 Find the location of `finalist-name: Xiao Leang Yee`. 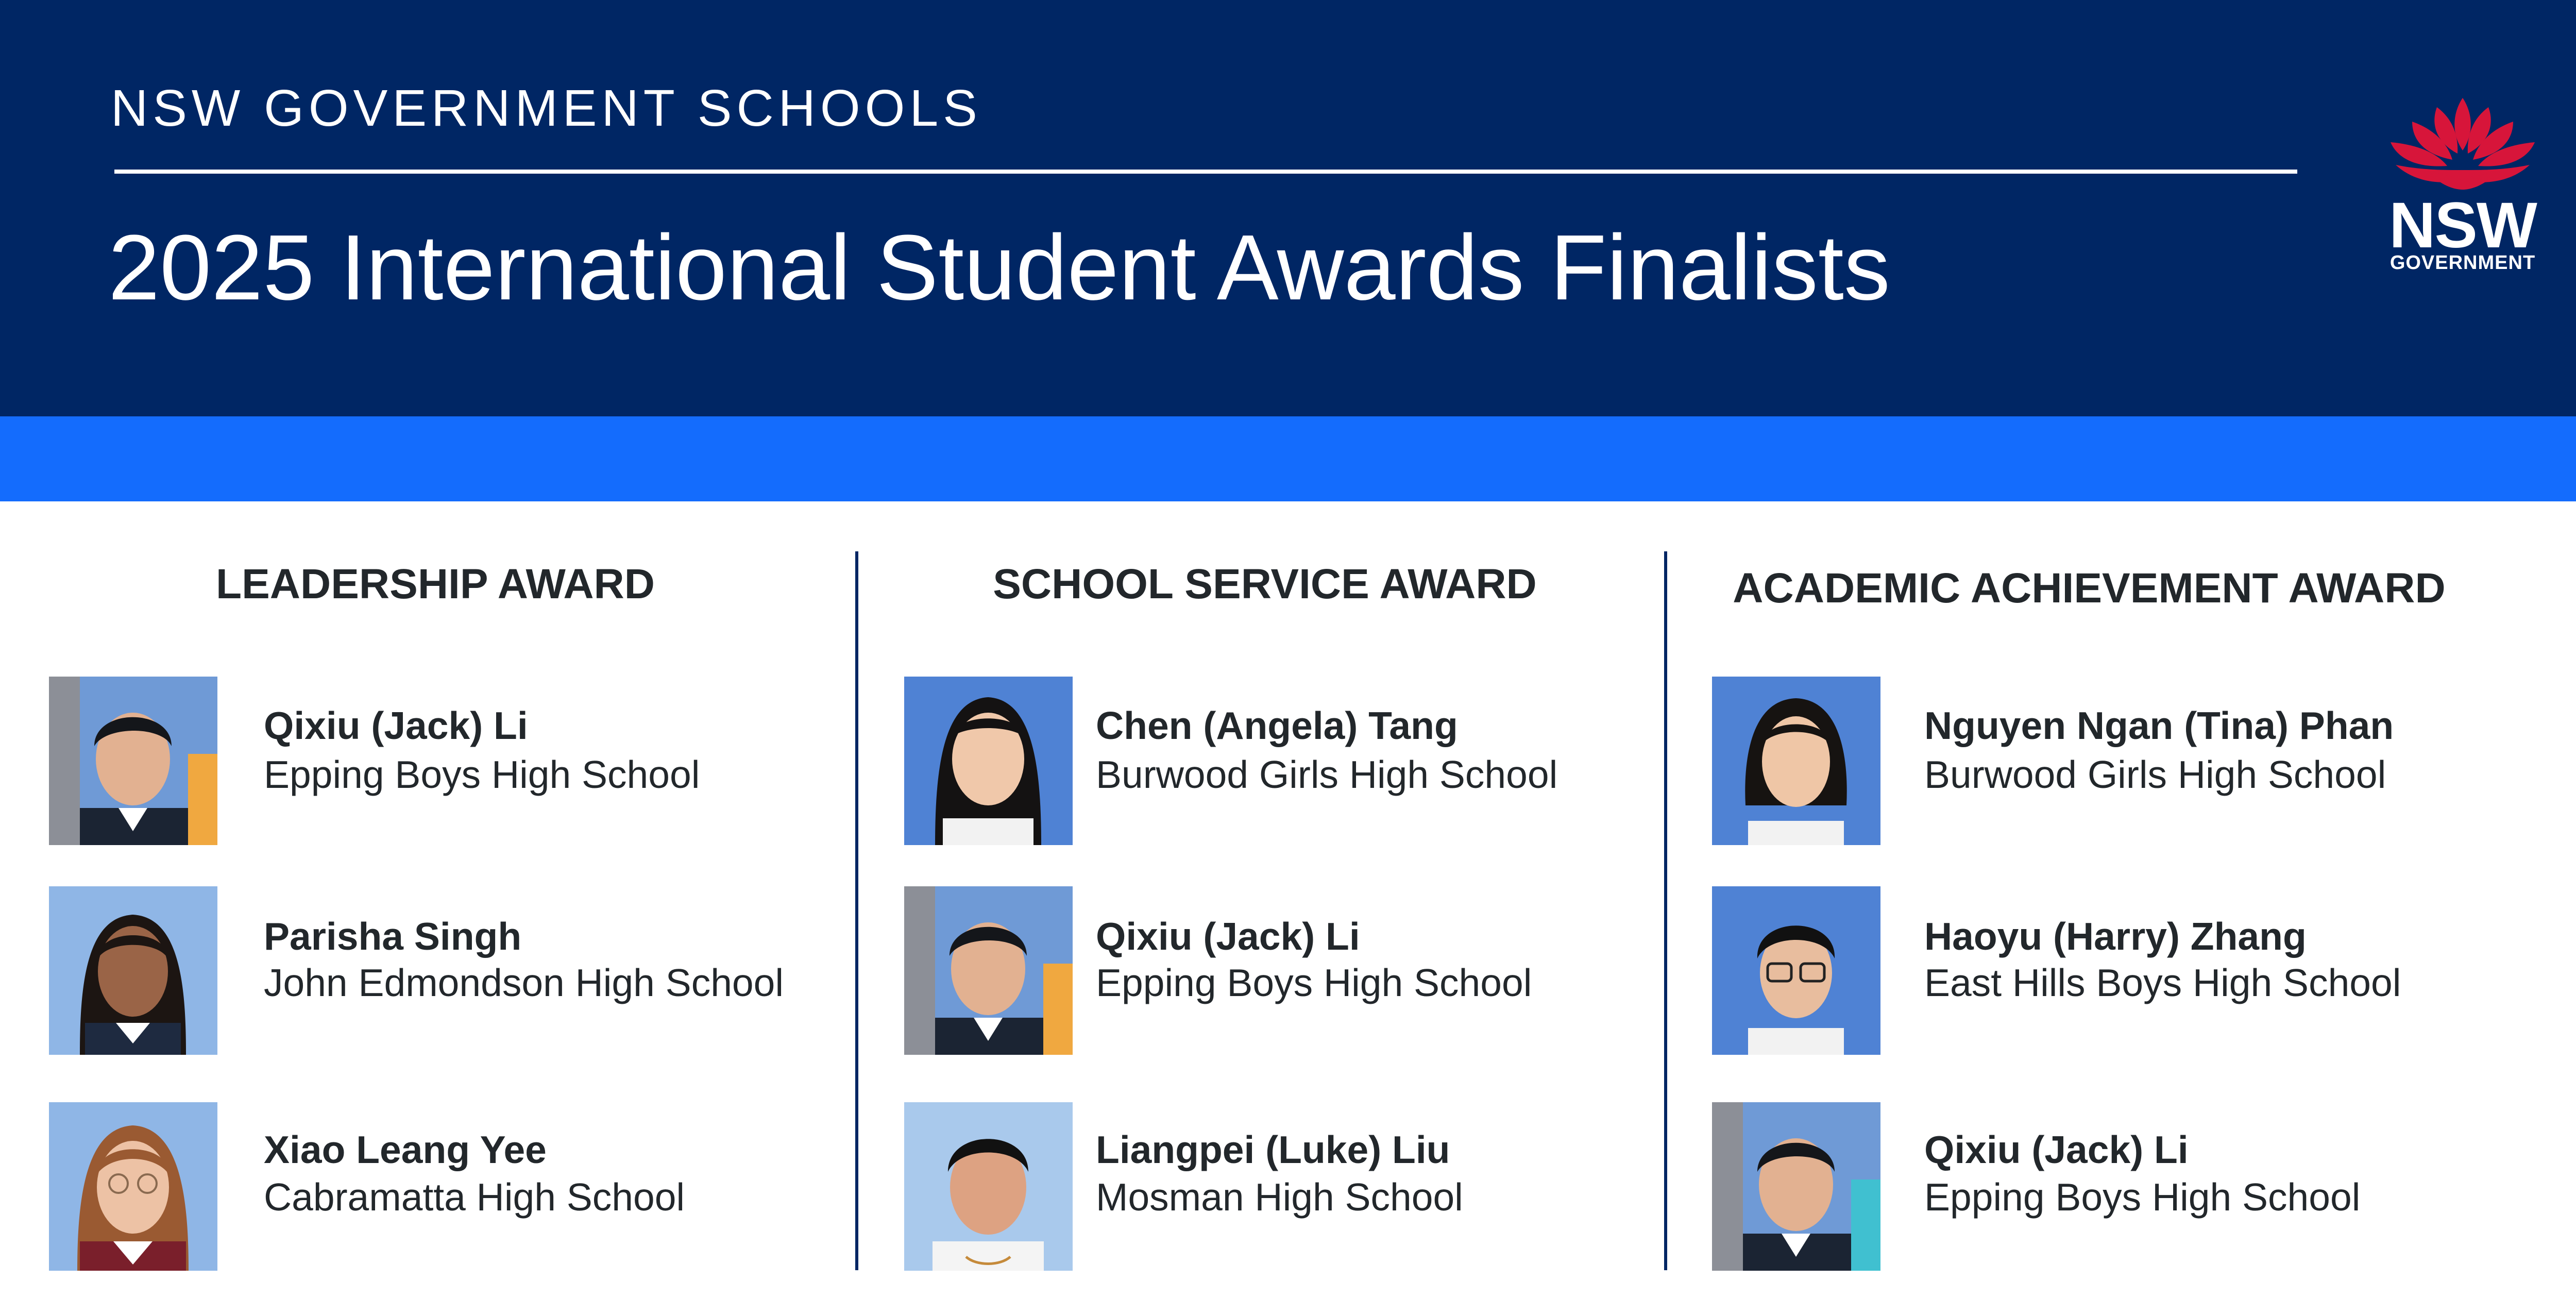

finalist-name: Xiao Leang Yee is located at coordinates (405, 1149).